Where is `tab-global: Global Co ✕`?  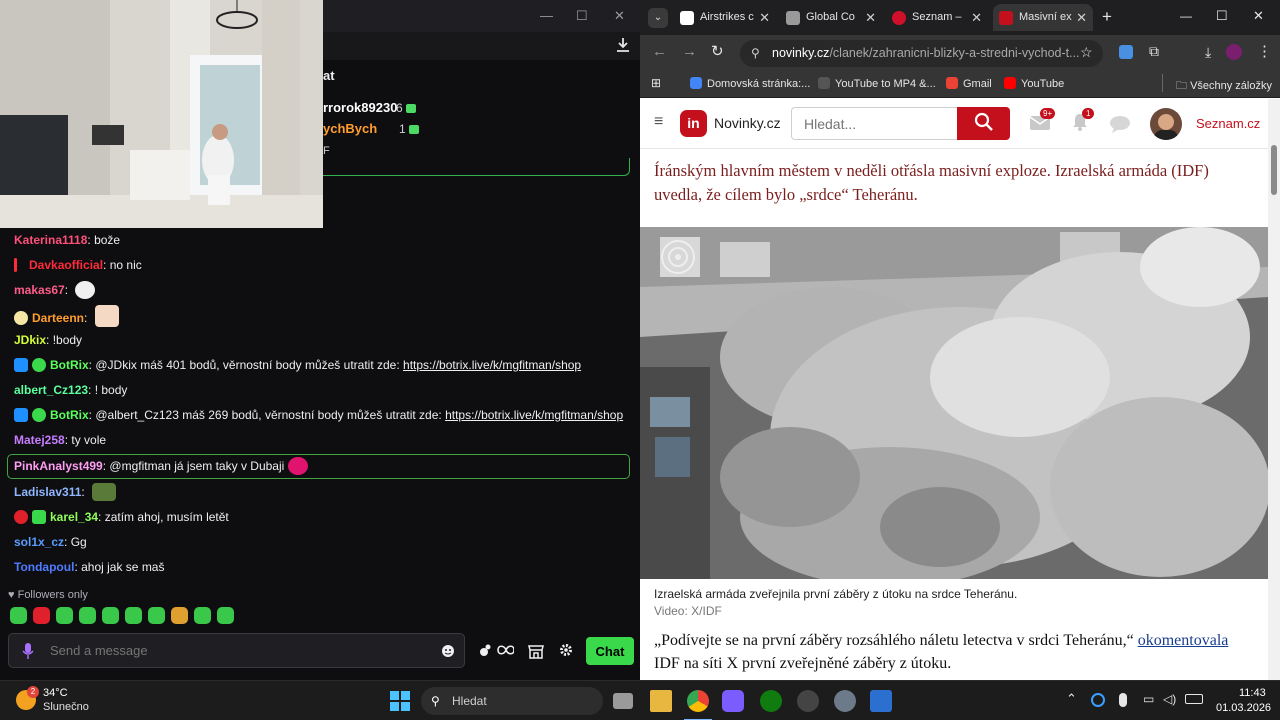
tab-global: Global Co ✕ is located at coordinates (831, 17).